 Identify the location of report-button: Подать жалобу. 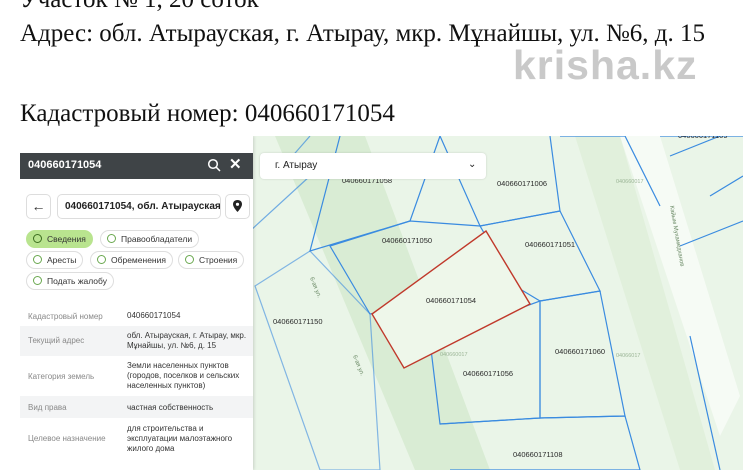
(70, 281).